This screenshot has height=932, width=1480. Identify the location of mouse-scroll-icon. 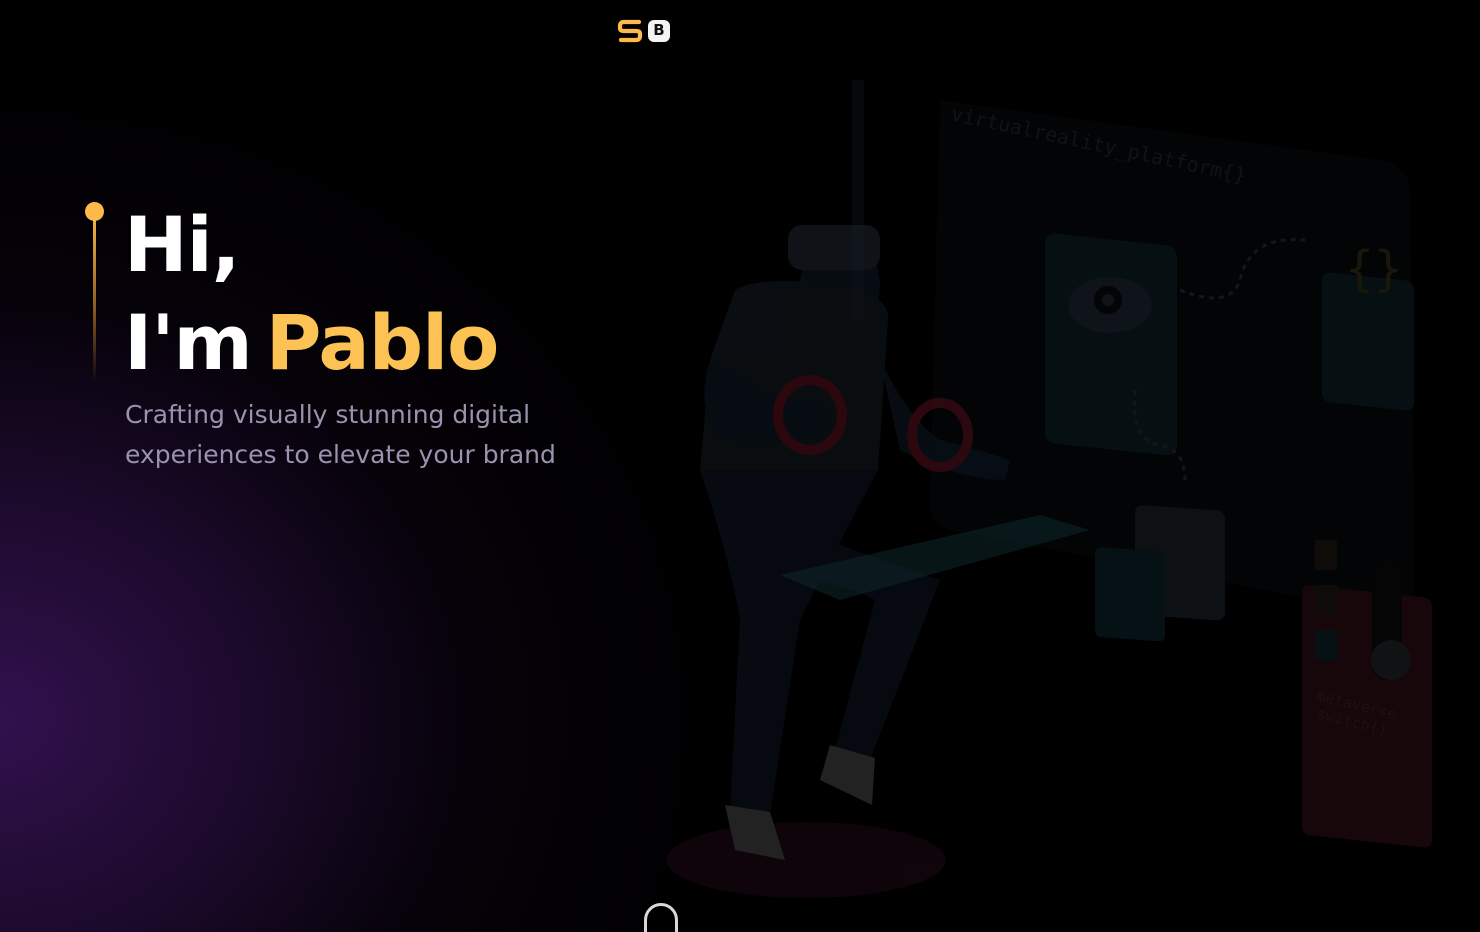
(661, 917).